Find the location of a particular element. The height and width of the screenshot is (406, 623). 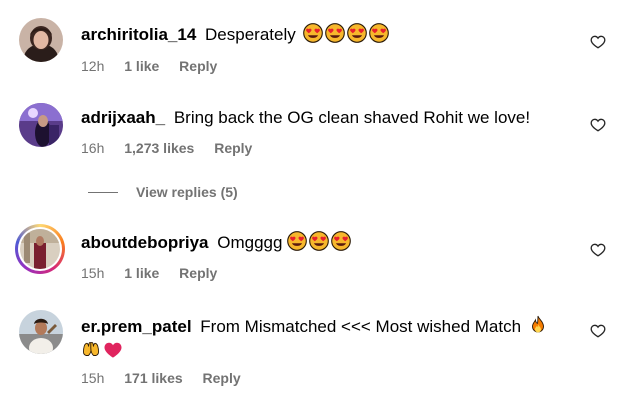

comment-username: aboutdebopriya is located at coordinates (145, 242).